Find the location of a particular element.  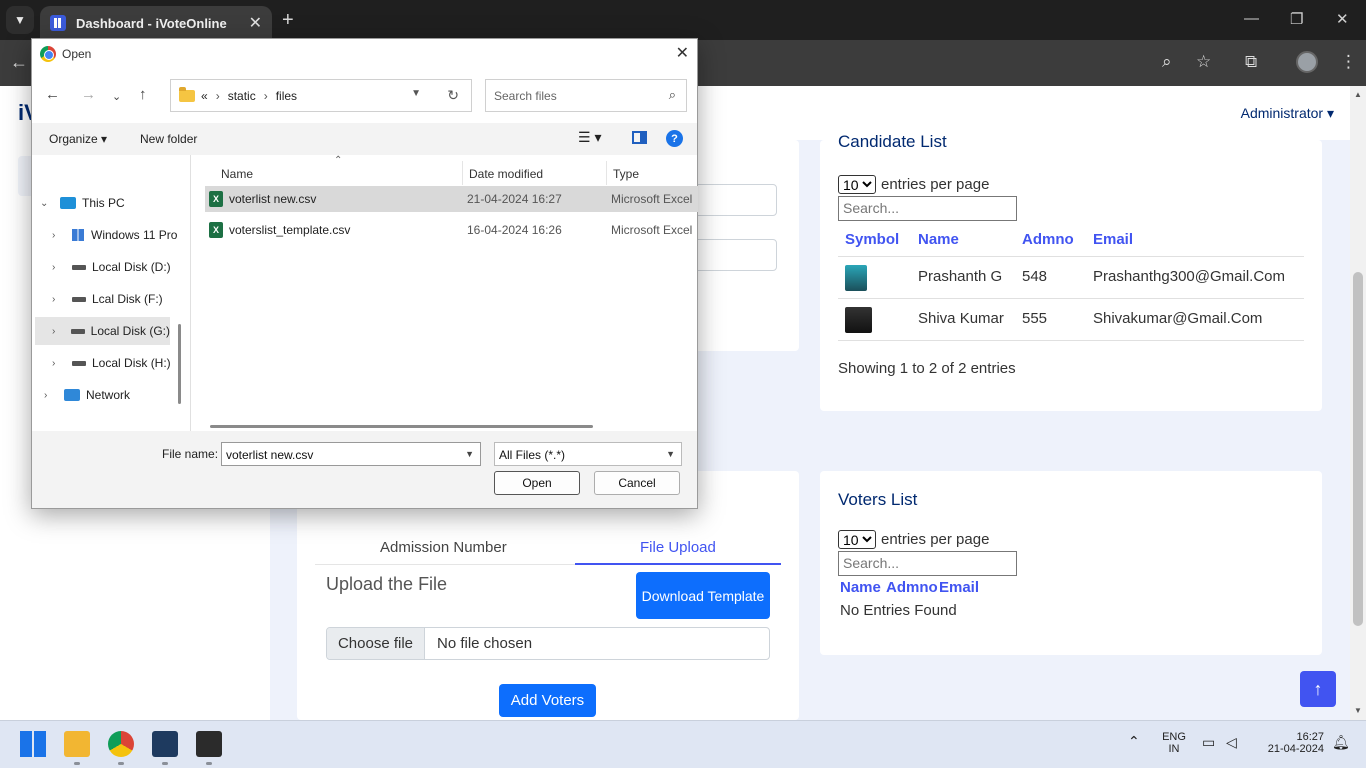

extensions-icon: ⧉ is located at coordinates (1251, 62).